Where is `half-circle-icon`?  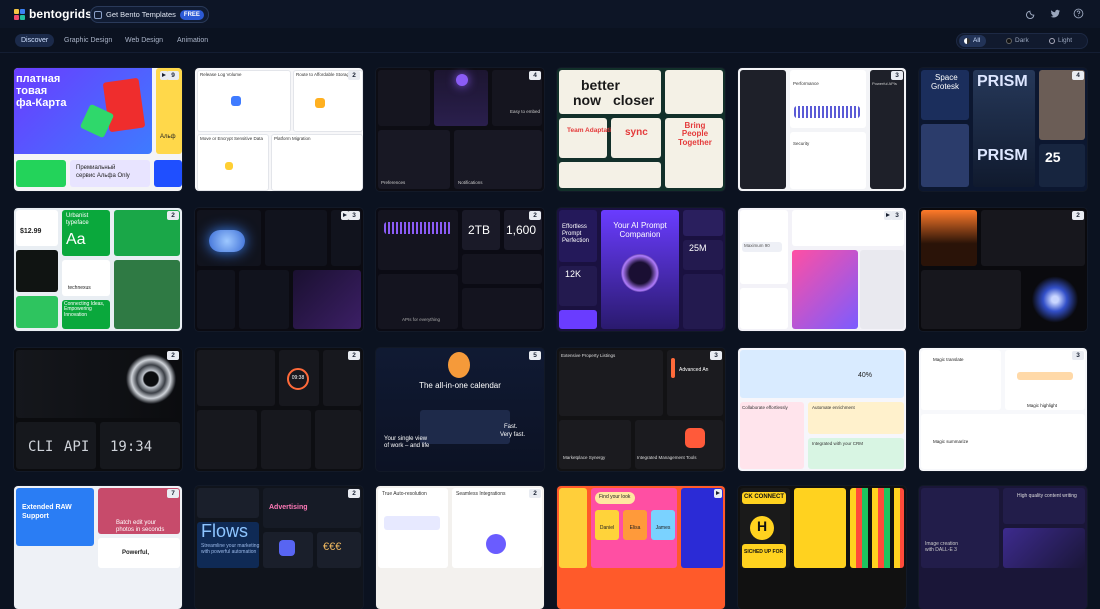 half-circle-icon is located at coordinates (967, 41).